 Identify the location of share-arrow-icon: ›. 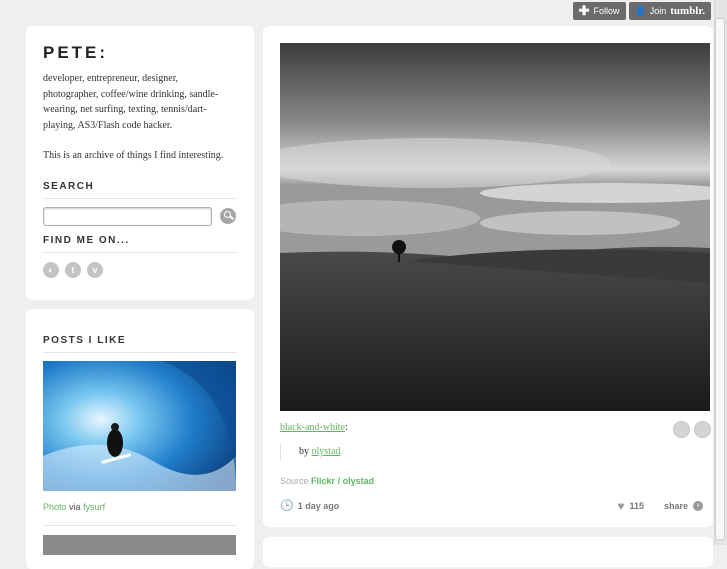
(698, 506).